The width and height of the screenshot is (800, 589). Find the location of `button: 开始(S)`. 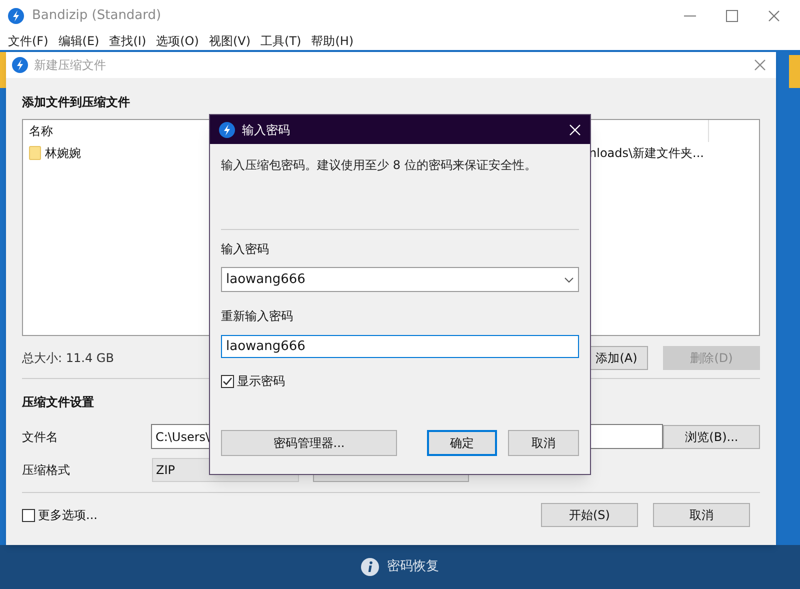

button: 开始(S) is located at coordinates (589, 515).